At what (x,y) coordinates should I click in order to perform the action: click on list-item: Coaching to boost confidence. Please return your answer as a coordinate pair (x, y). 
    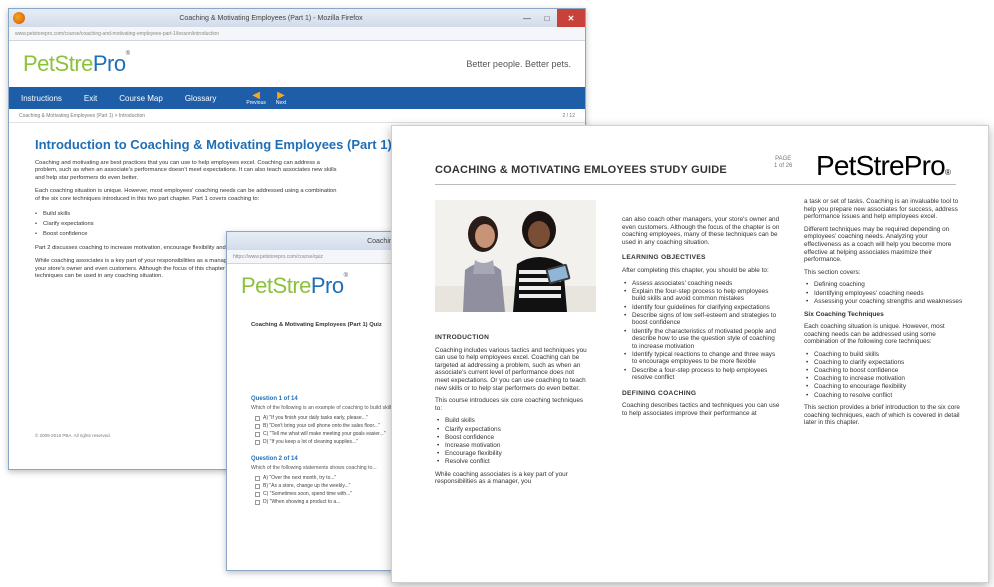
    Looking at the image, I should click on (885, 371).